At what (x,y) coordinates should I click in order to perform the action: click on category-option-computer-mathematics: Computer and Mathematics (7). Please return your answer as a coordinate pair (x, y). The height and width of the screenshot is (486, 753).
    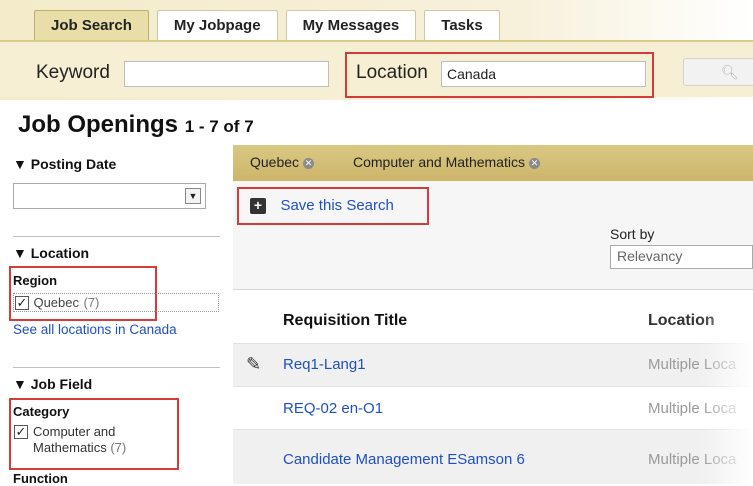
    Looking at the image, I should click on (79, 440).